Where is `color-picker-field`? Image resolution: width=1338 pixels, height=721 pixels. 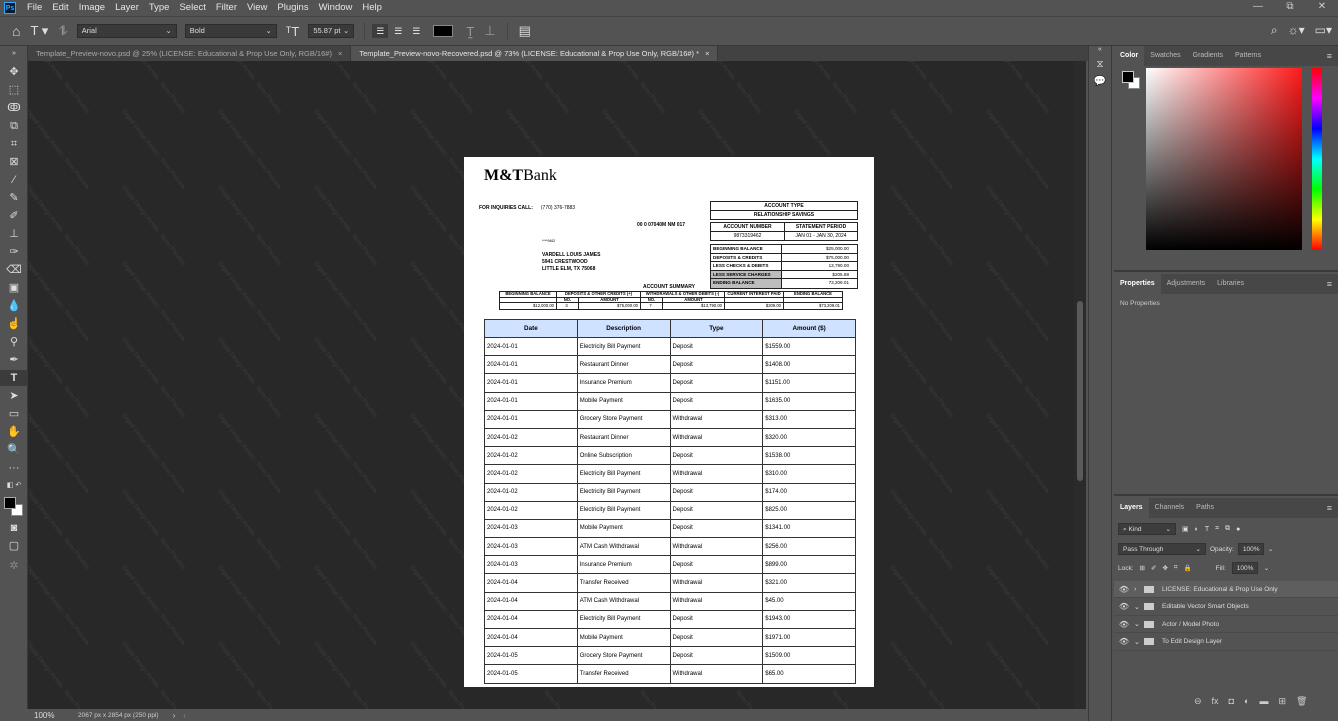
color-picker-field is located at coordinates (1224, 159).